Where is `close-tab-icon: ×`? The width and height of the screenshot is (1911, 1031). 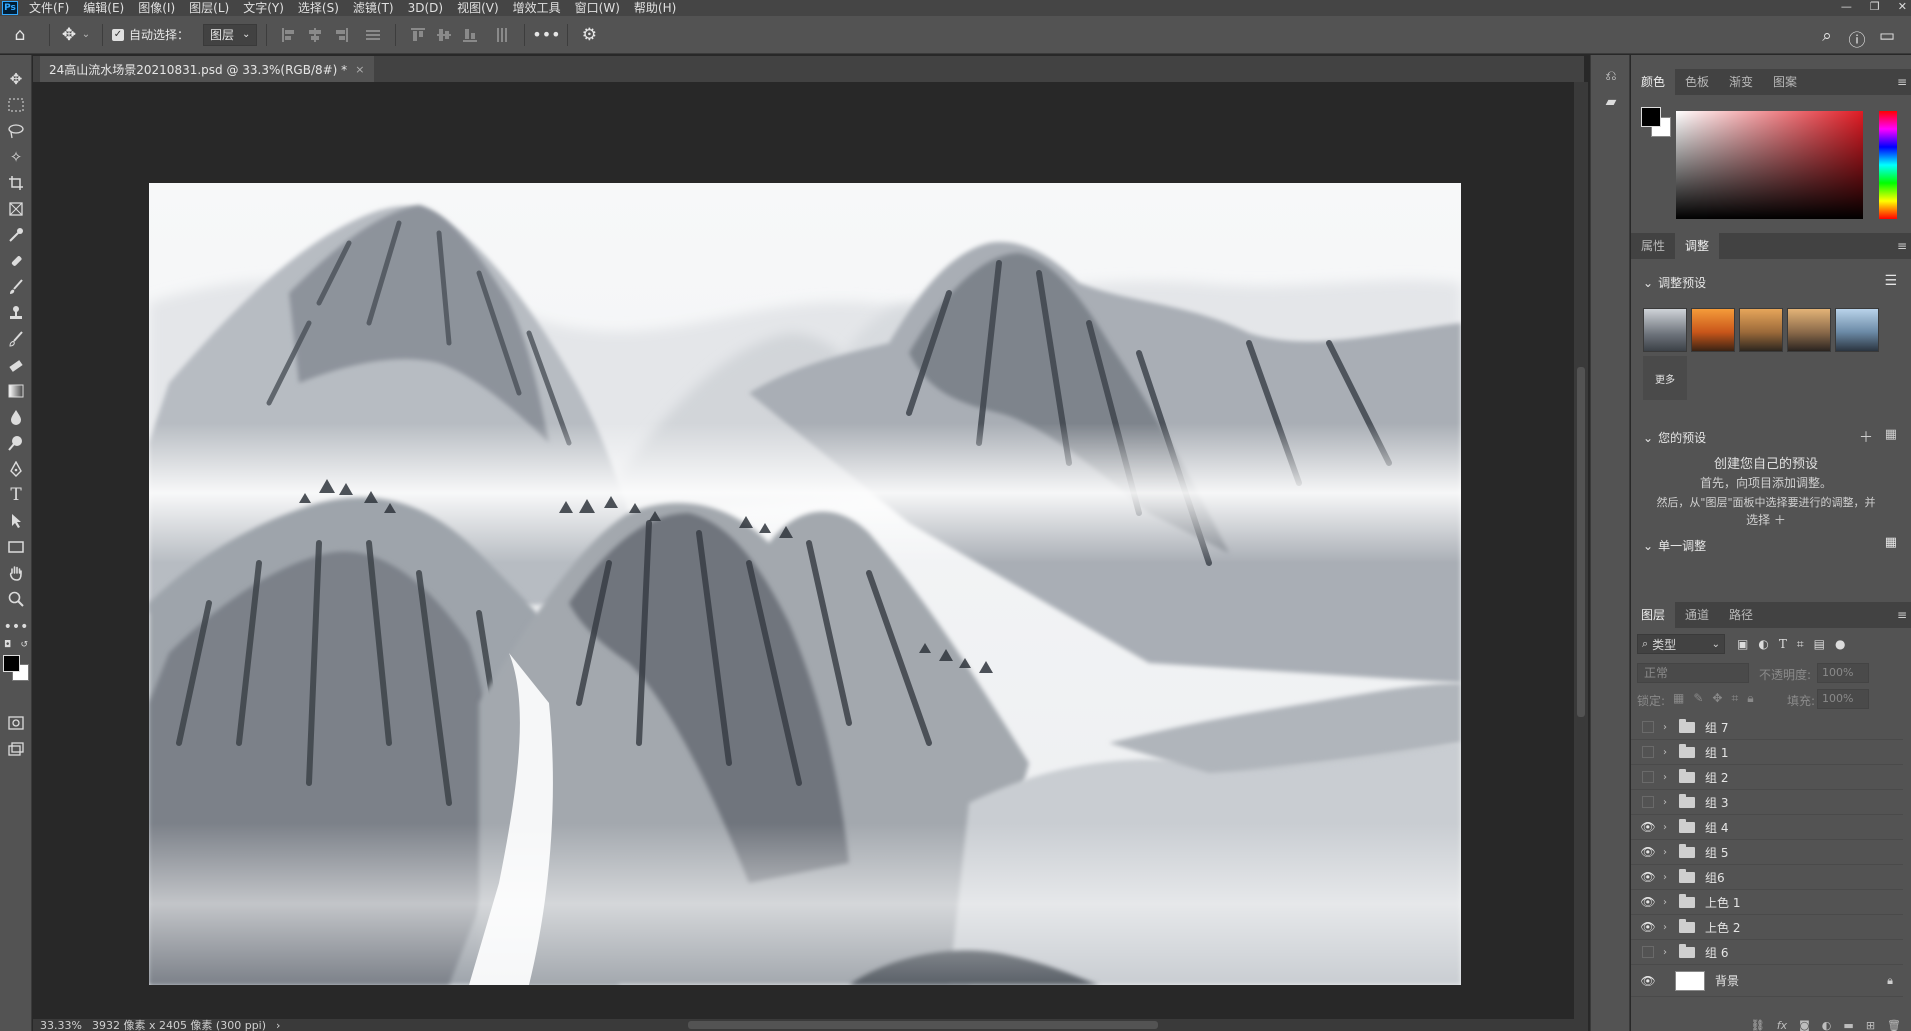 close-tab-icon: × is located at coordinates (359, 69).